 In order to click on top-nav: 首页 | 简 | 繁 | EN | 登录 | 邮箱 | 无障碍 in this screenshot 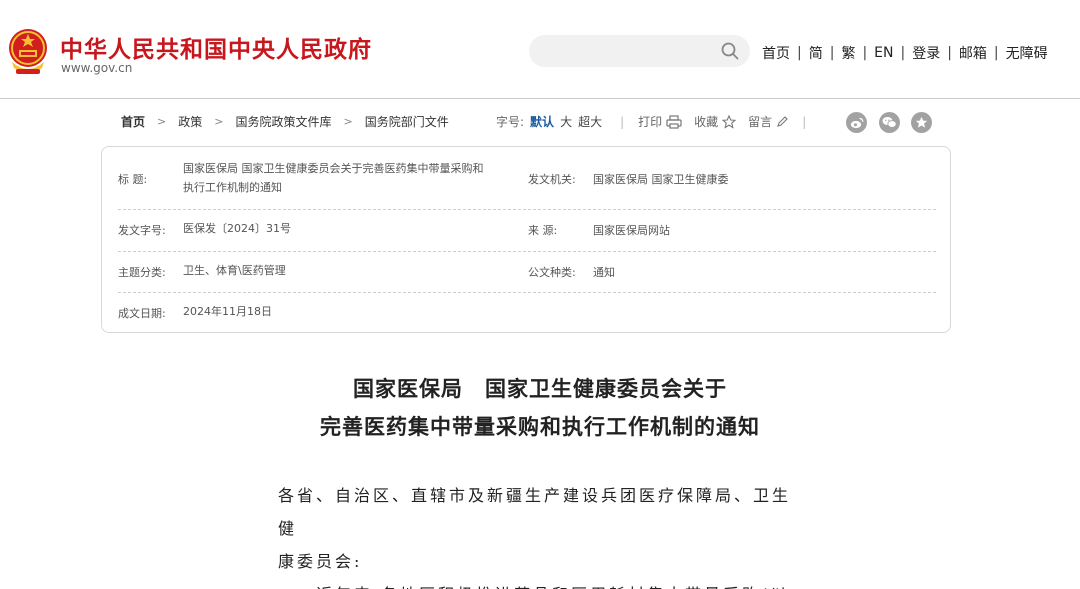, I will do `click(905, 53)`.